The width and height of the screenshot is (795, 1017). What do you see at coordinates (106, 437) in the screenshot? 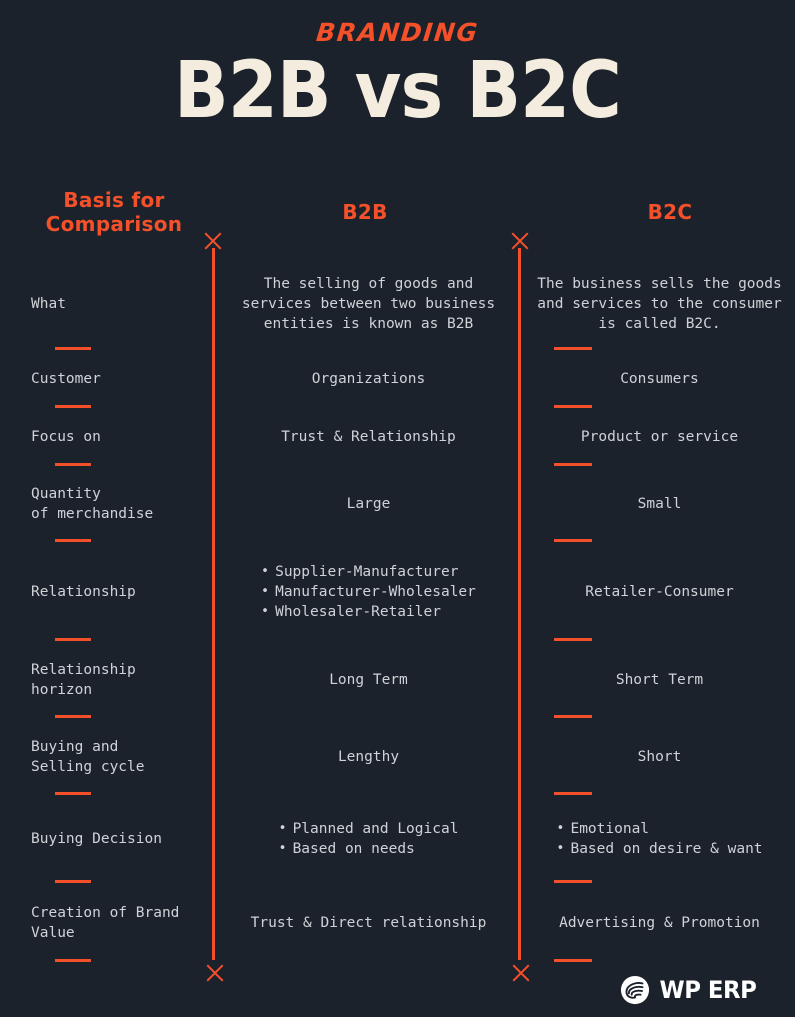
I see `basis-cell: Focus on` at bounding box center [106, 437].